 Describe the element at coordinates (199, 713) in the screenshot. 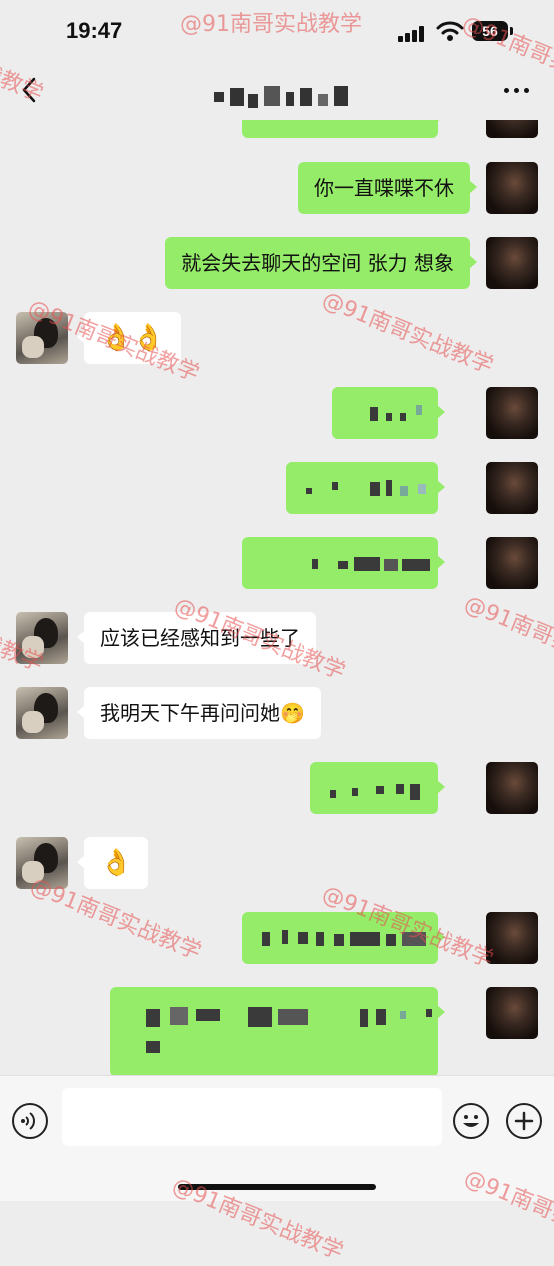

I see `message-bubble: 我明天下午再问问她🤭` at that location.